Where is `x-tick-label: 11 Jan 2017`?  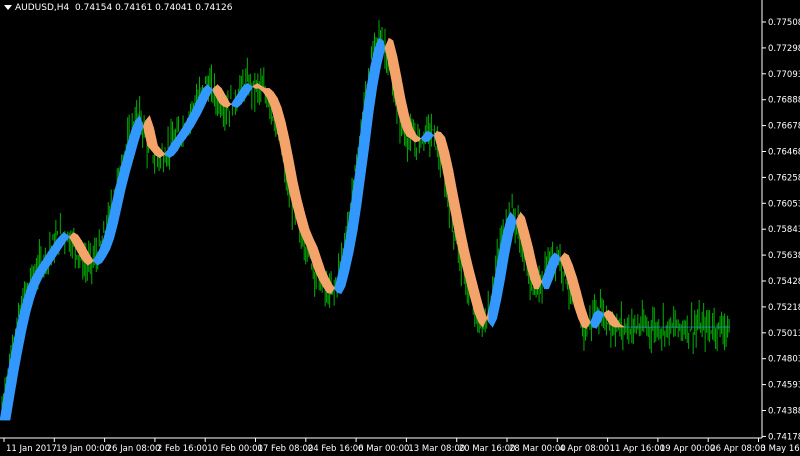
x-tick-label: 11 Jan 2017 is located at coordinates (31, 449).